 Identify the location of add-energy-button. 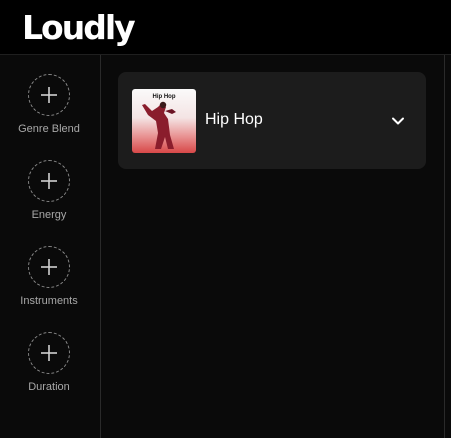
(49, 181).